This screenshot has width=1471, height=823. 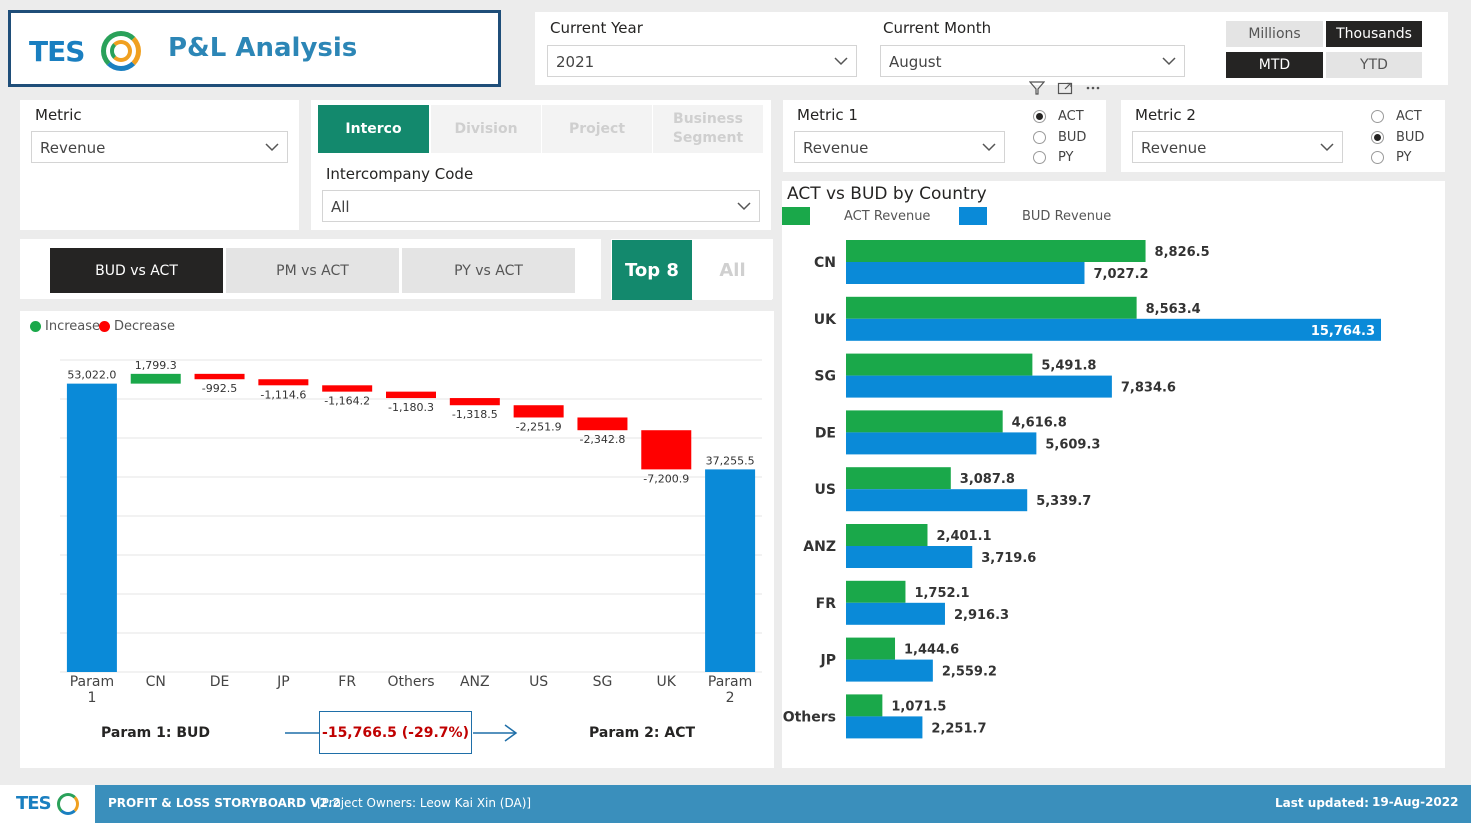 What do you see at coordinates (347, 682) in the screenshot?
I see `waterfall-axis-label: FR` at bounding box center [347, 682].